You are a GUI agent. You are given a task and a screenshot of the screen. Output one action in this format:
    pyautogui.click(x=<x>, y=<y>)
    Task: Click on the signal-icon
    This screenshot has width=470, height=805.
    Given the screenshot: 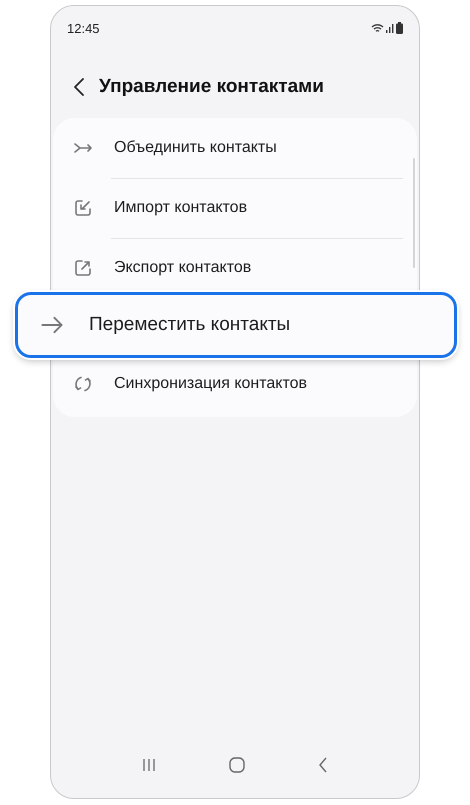 What is the action you would take?
    pyautogui.click(x=390, y=28)
    